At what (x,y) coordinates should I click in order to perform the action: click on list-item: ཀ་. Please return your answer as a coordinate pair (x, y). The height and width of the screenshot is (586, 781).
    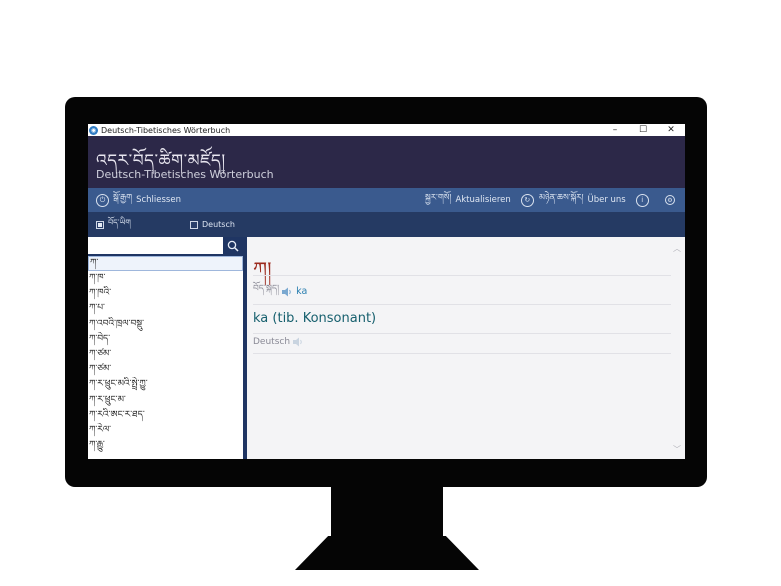
    Looking at the image, I should click on (165, 263).